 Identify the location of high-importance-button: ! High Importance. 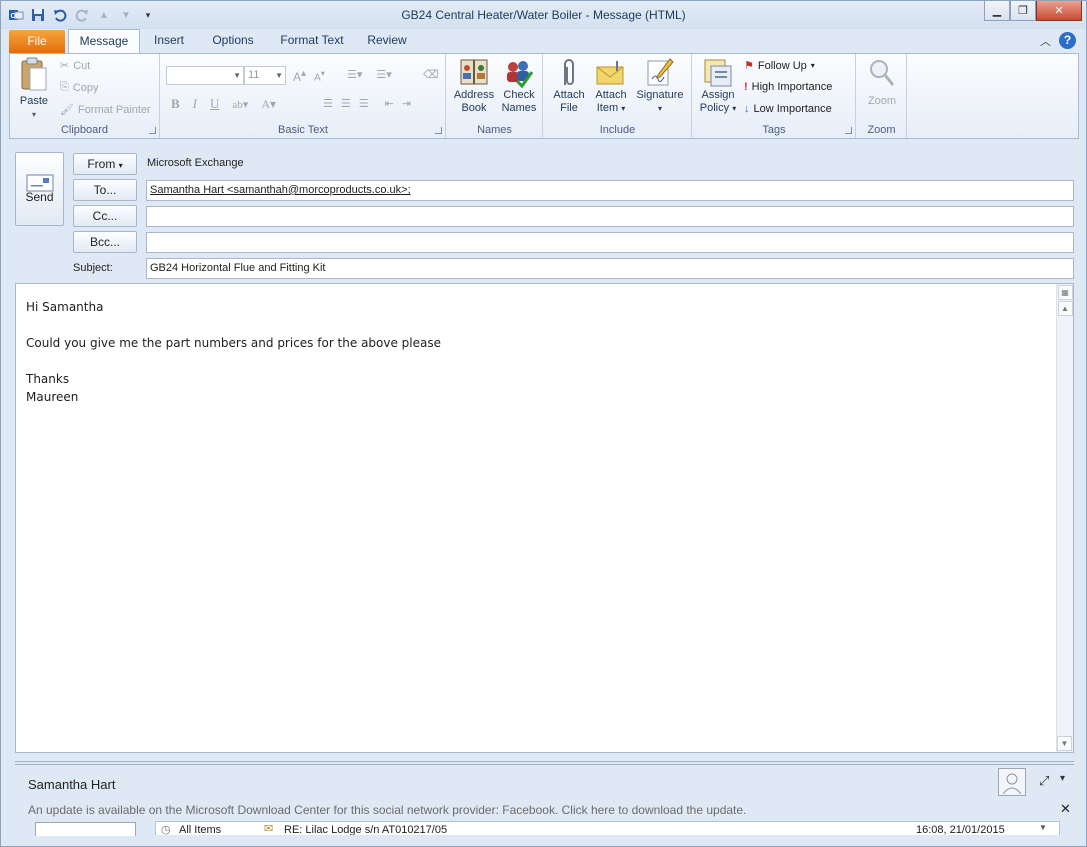
(788, 87).